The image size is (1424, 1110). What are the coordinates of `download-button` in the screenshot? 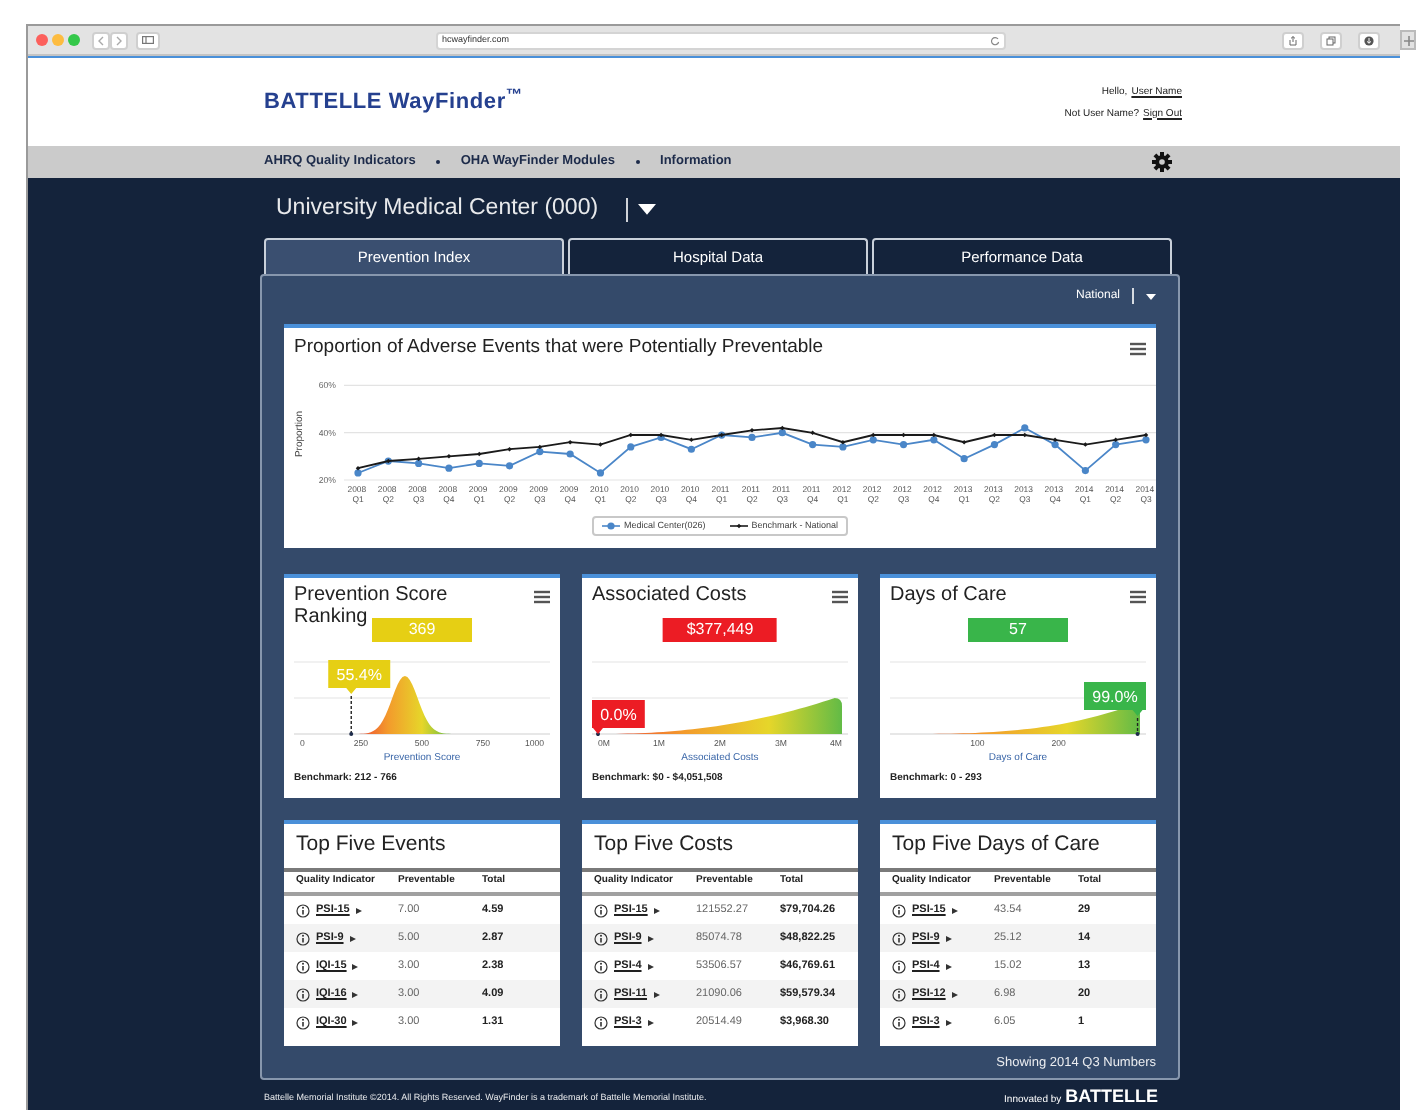 It's located at (1369, 40).